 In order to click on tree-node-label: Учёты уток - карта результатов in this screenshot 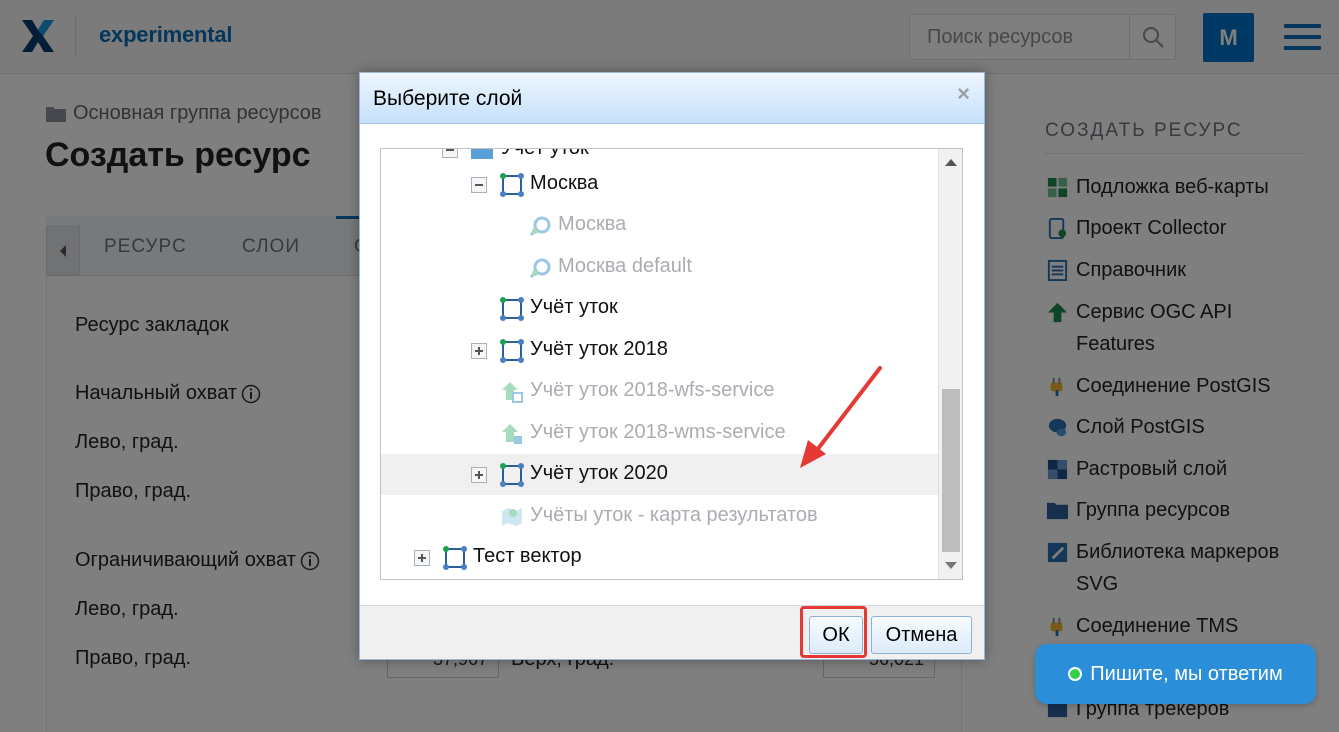, I will do `click(674, 515)`.